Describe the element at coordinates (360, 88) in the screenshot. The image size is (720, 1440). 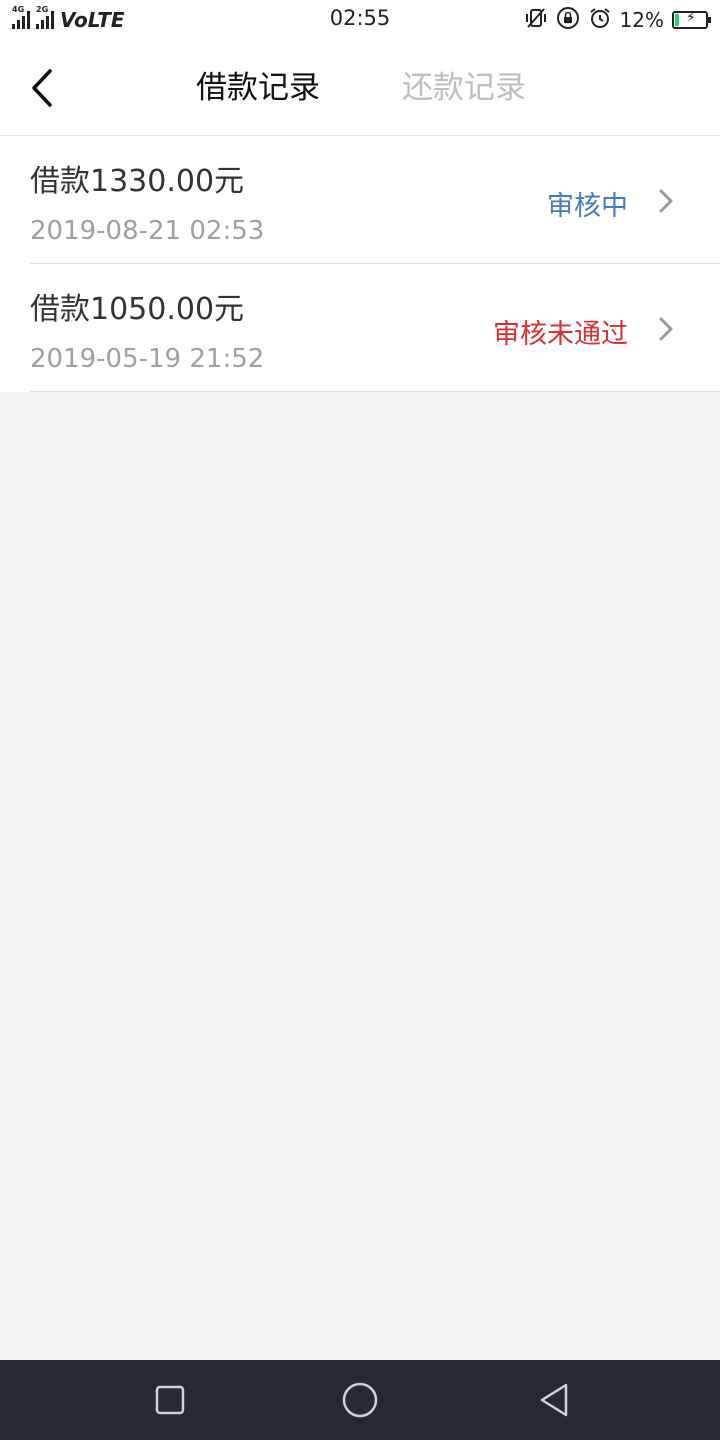
I see `header: 借款记录 还款记录` at that location.